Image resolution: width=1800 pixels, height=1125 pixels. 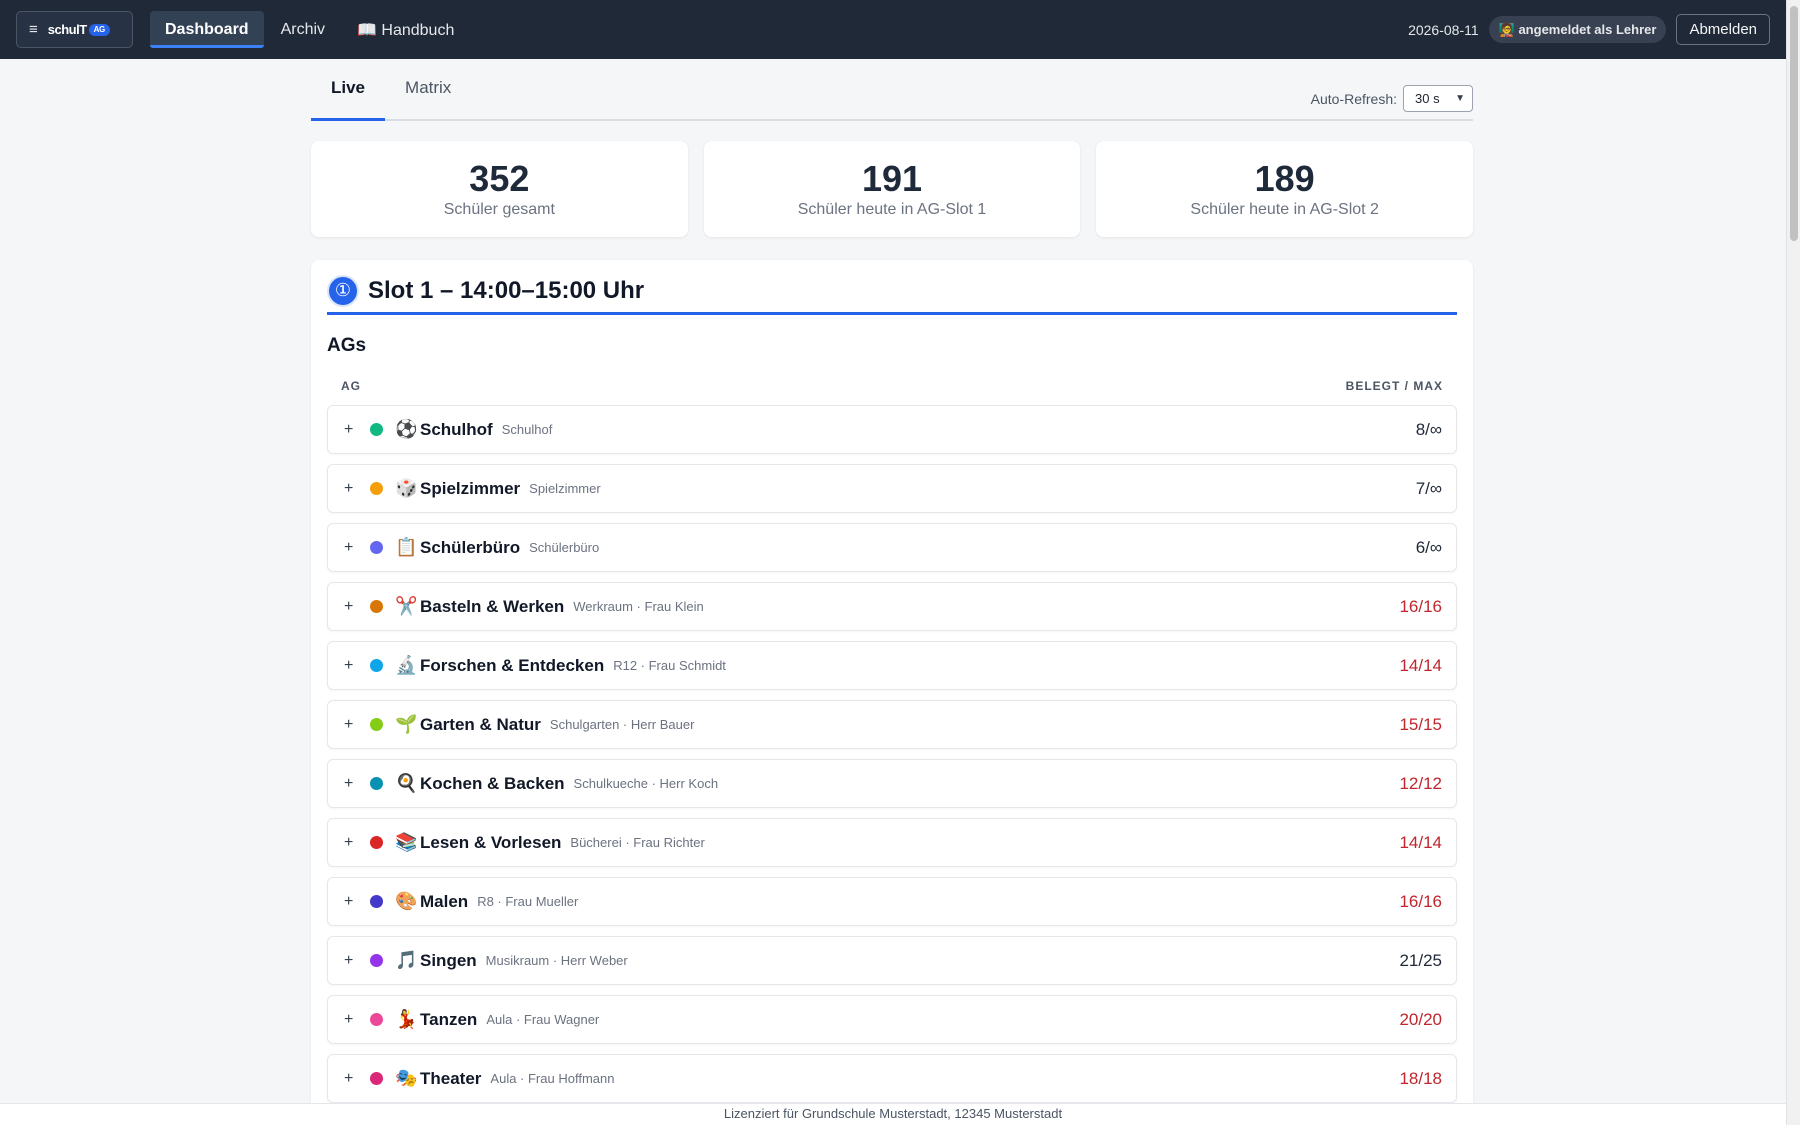 I want to click on ag-location: Schulkueche · Herr Koch, so click(x=646, y=783).